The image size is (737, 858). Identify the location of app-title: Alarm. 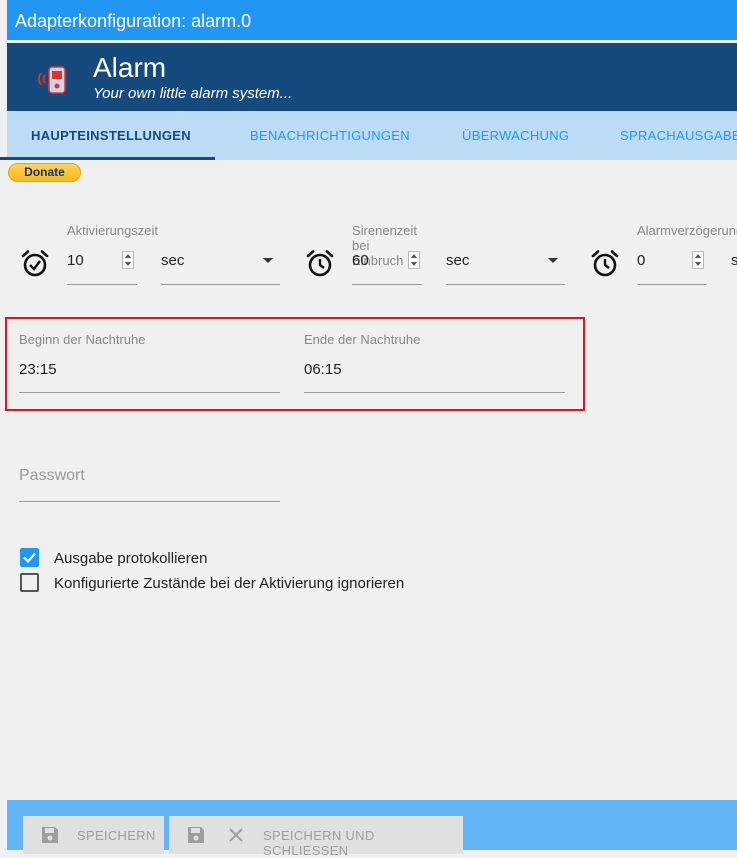
(130, 67).